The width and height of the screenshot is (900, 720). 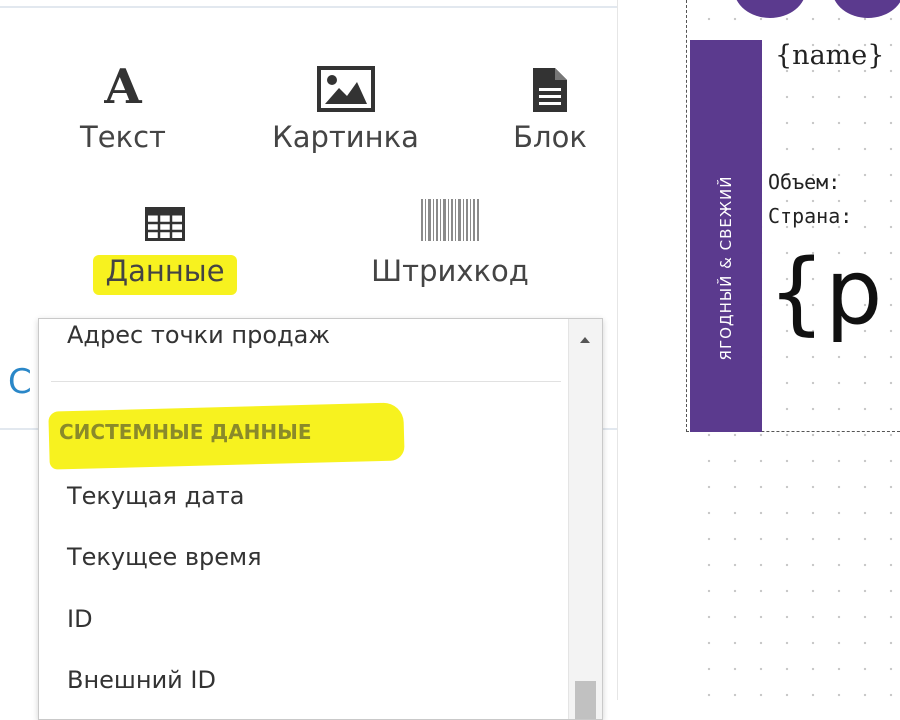 I want to click on panel-top-divider, so click(x=308, y=7).